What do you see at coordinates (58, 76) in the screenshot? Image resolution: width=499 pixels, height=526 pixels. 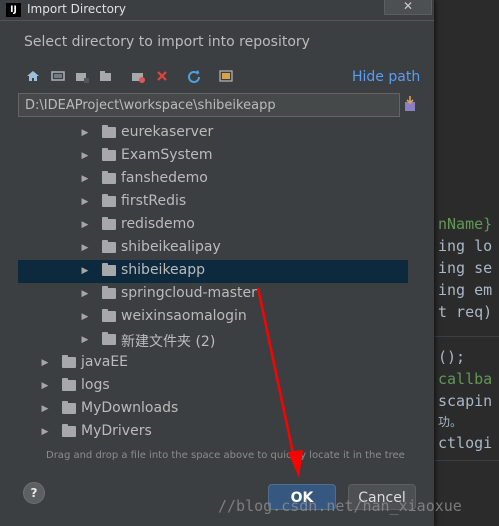 I see `desktop-icon` at bounding box center [58, 76].